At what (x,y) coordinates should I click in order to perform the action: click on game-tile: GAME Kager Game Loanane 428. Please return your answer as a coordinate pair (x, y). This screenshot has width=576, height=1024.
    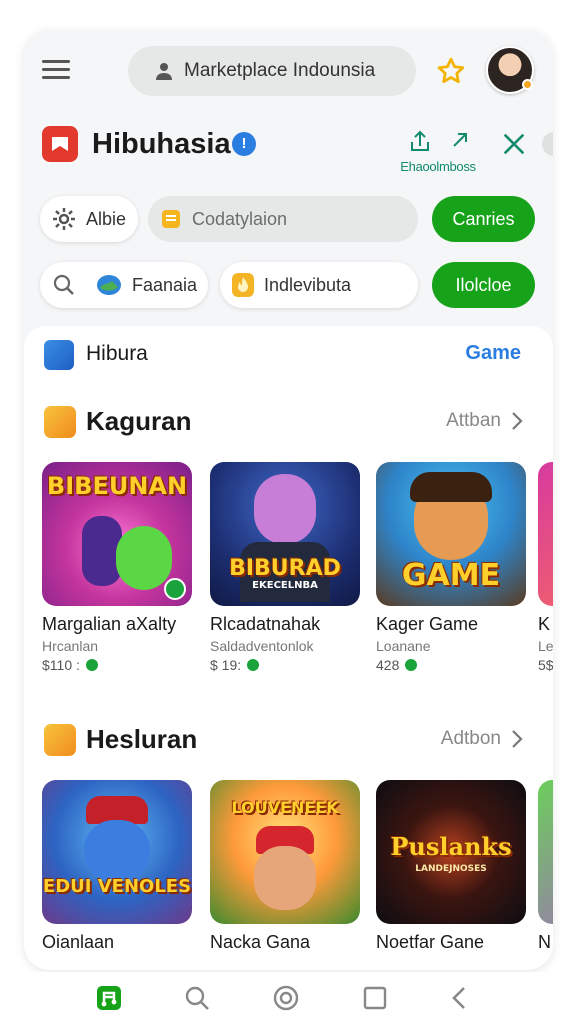
    Looking at the image, I should click on (451, 567).